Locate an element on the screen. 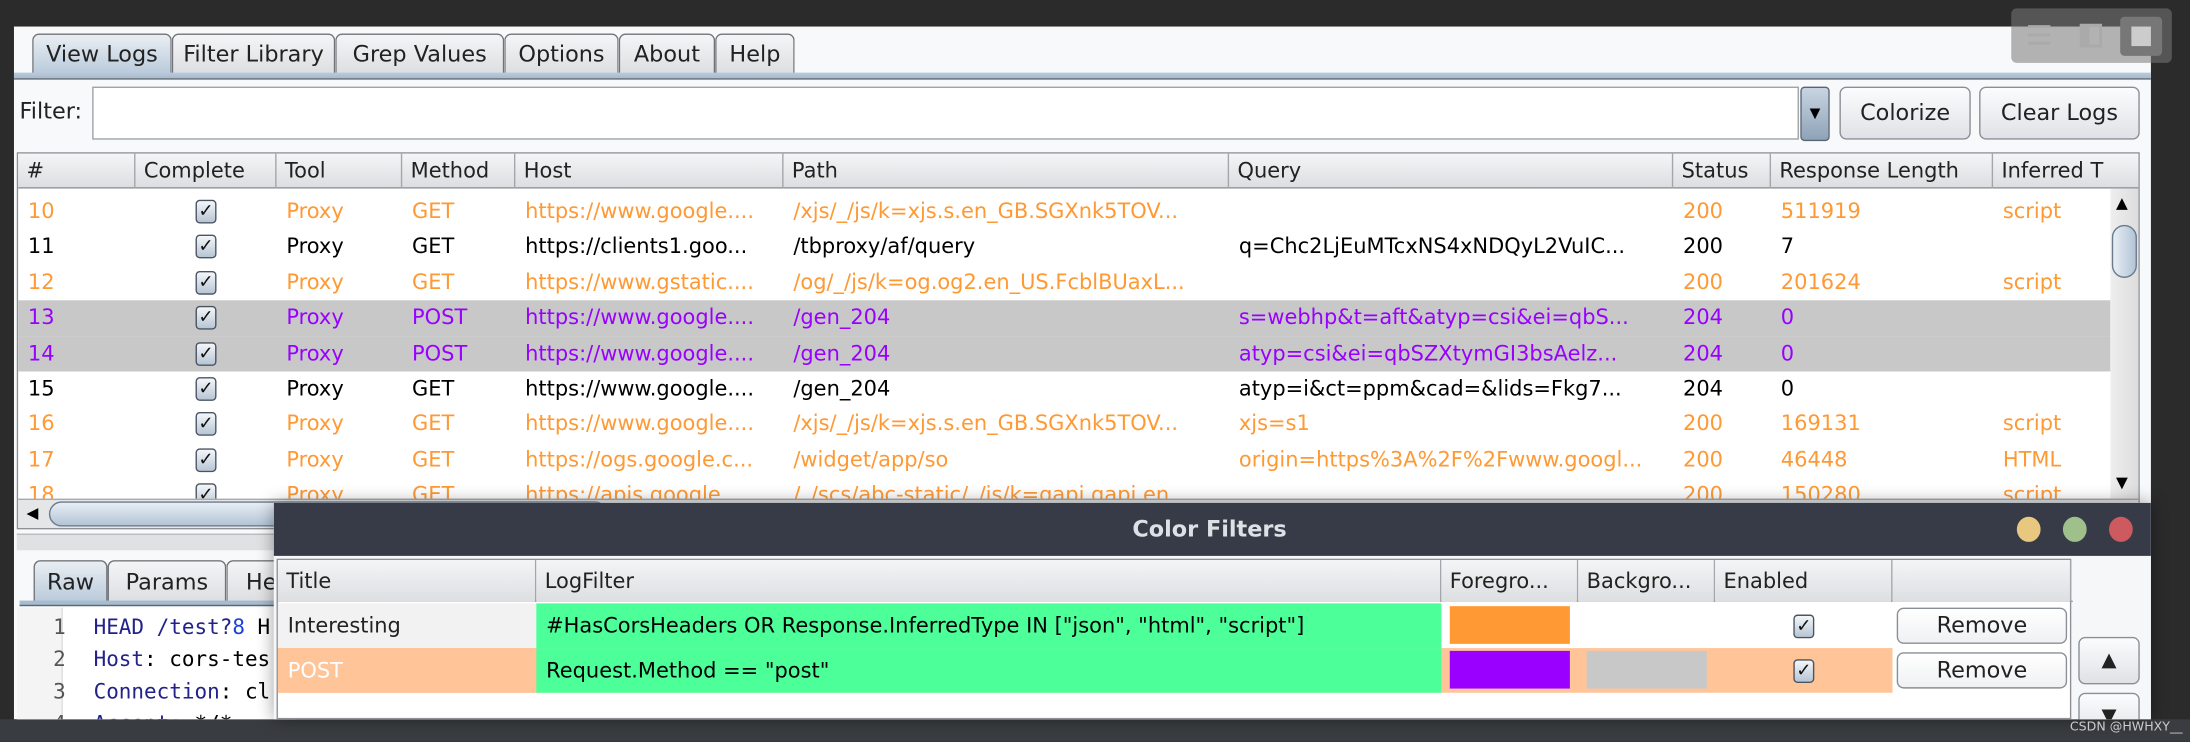  vertical-scrollbar: ▲ ▼ is located at coordinates (2124, 343).